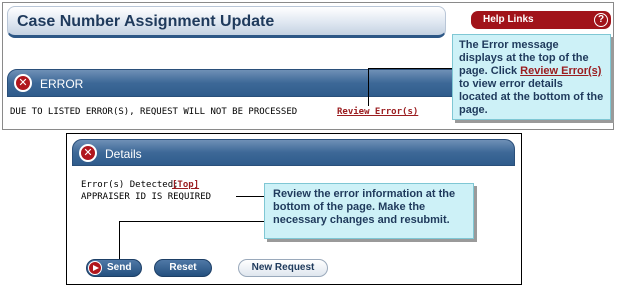 Image resolution: width=617 pixels, height=288 pixels. Describe the element at coordinates (95, 268) in the screenshot. I see `play-circle-icon` at that location.